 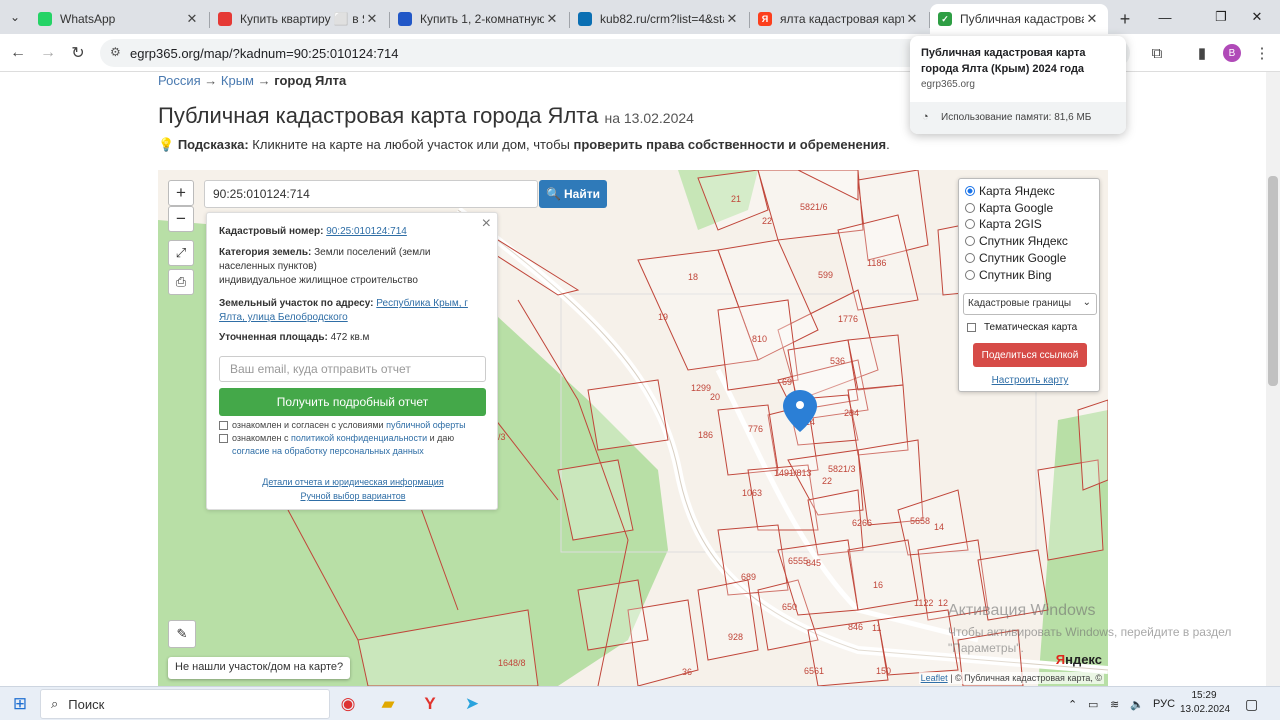 I want to click on share-link-button: Поделиться ссылкой, so click(x=1030, y=355).